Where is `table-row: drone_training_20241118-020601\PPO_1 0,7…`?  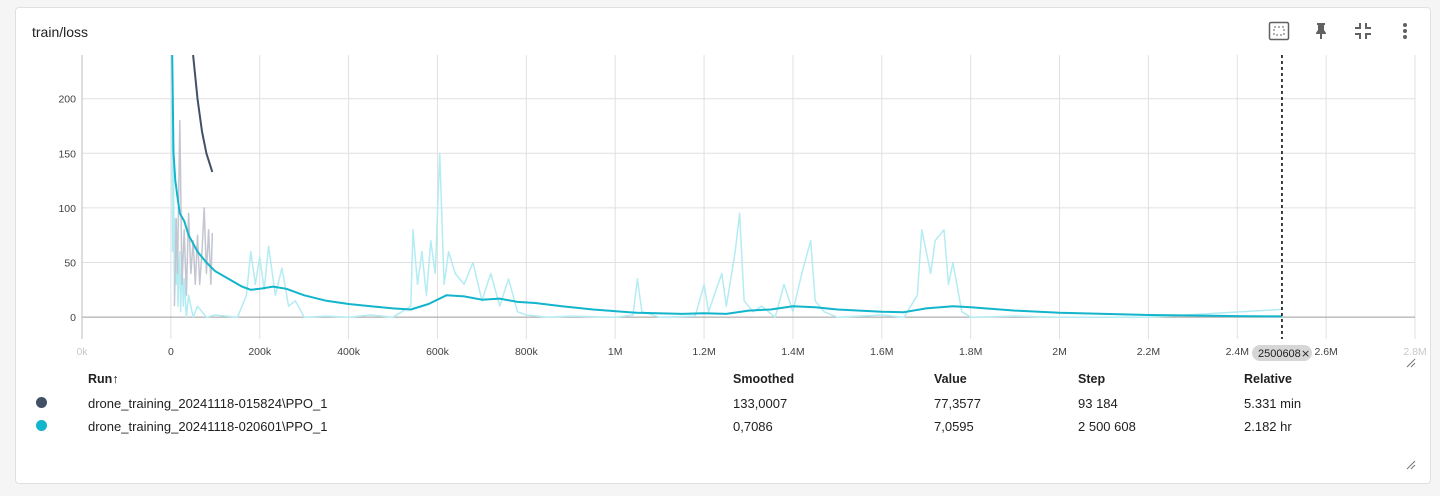
table-row: drone_training_20241118-020601\PPO_1 0,7… is located at coordinates (686, 426).